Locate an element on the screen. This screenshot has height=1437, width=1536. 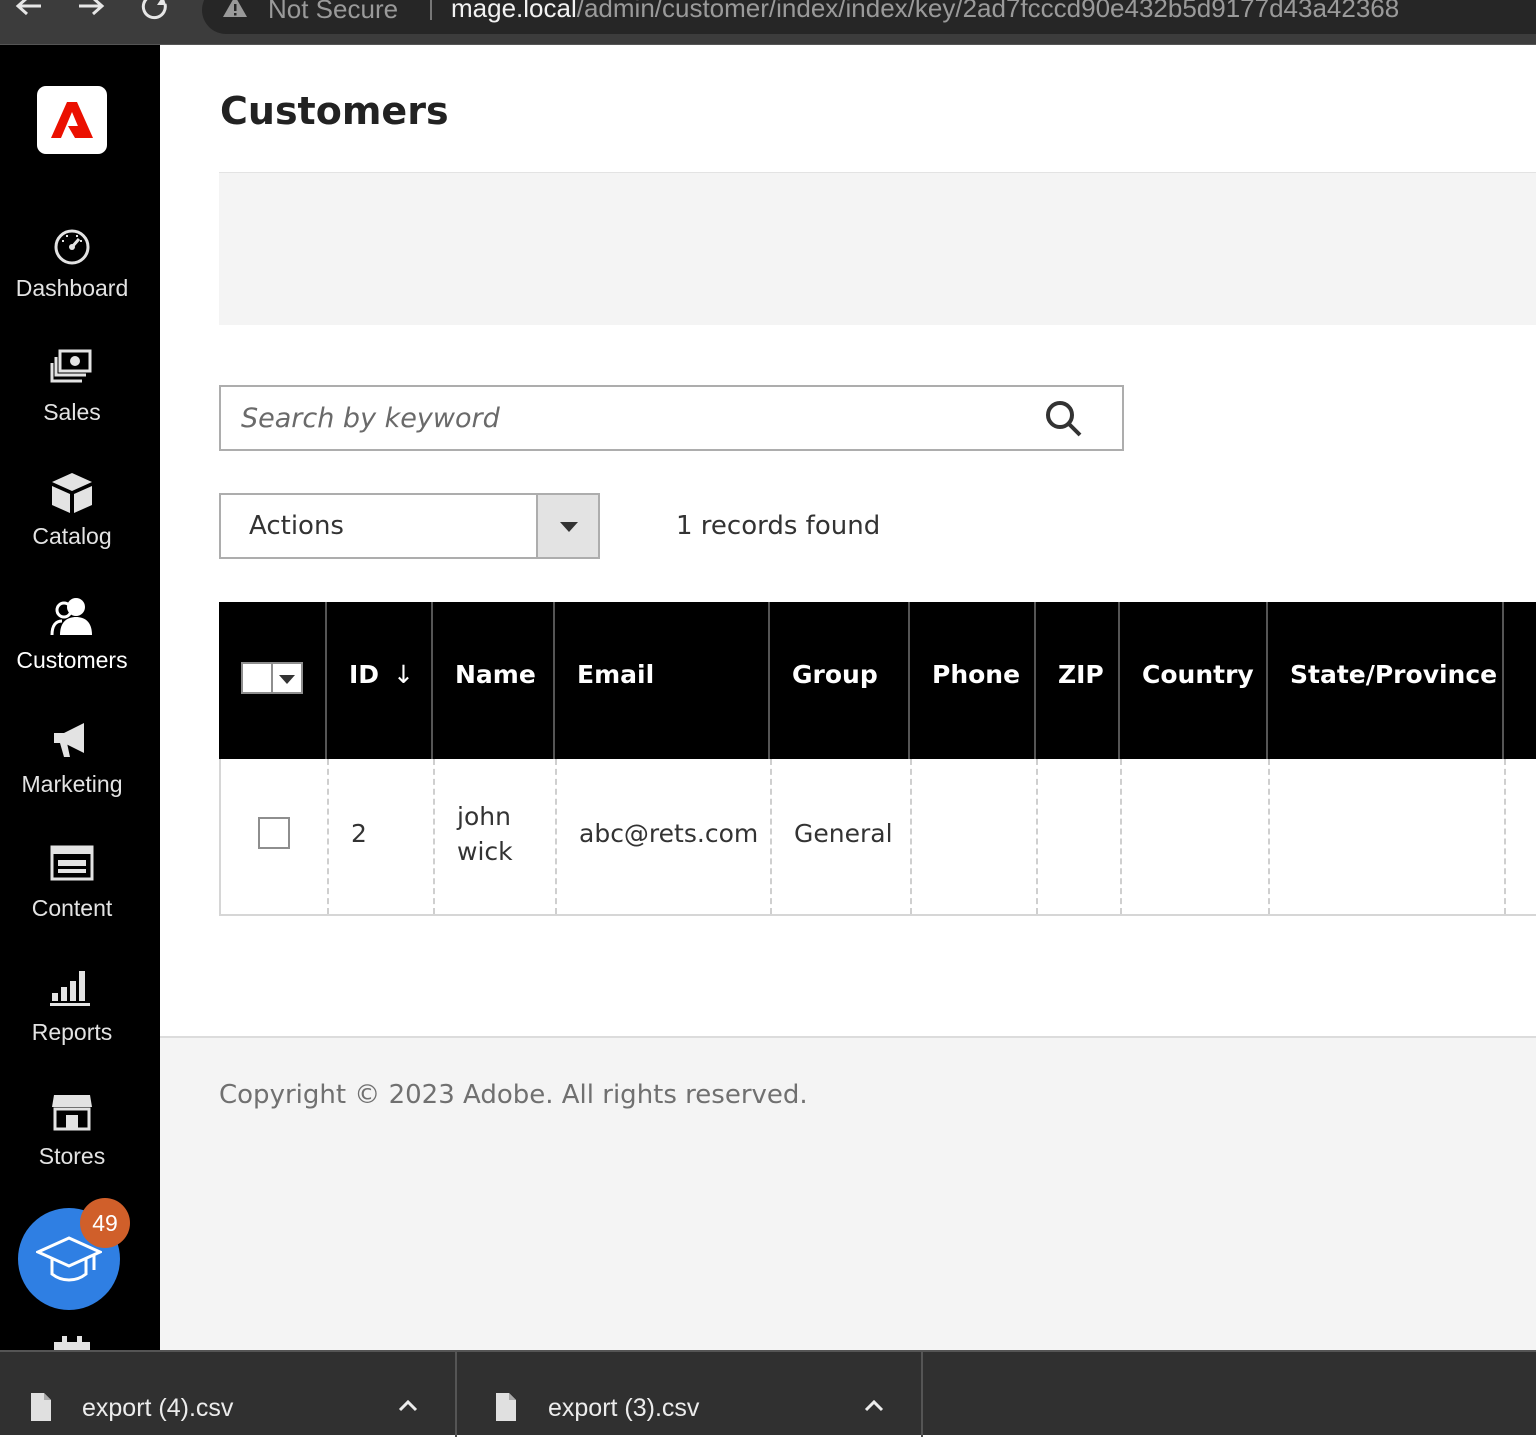
back-icon is located at coordinates (28, 11).